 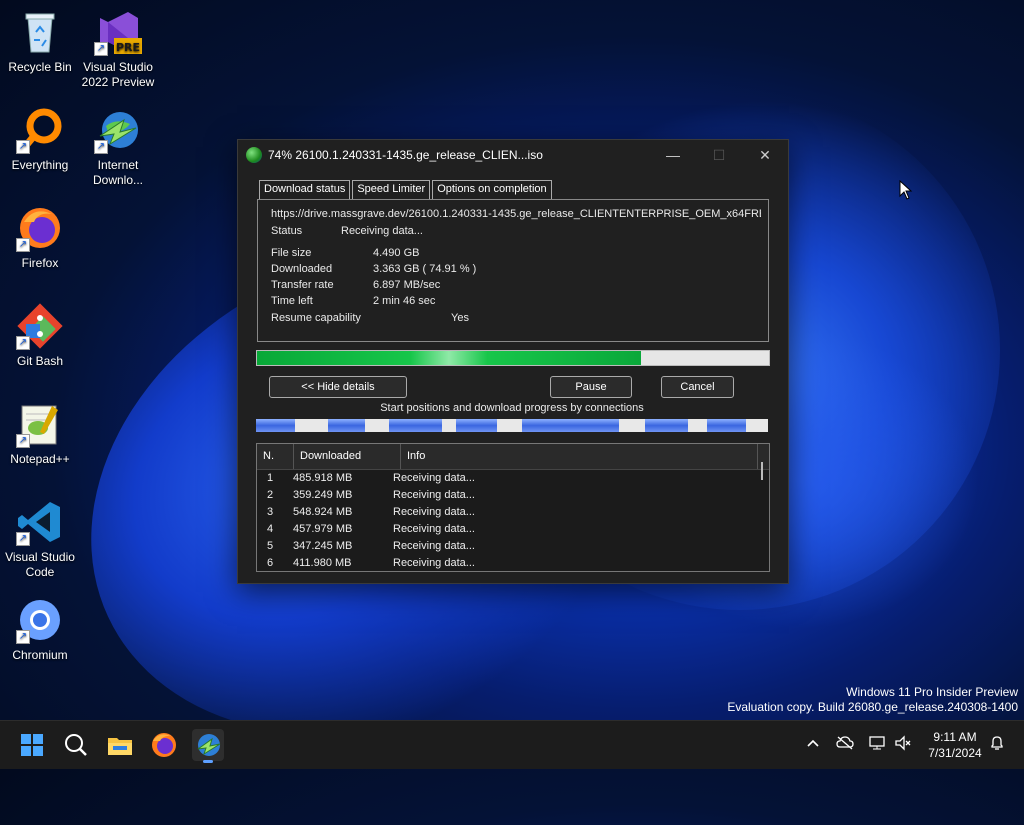 I want to click on cloud-offline-icon, so click(x=845, y=743).